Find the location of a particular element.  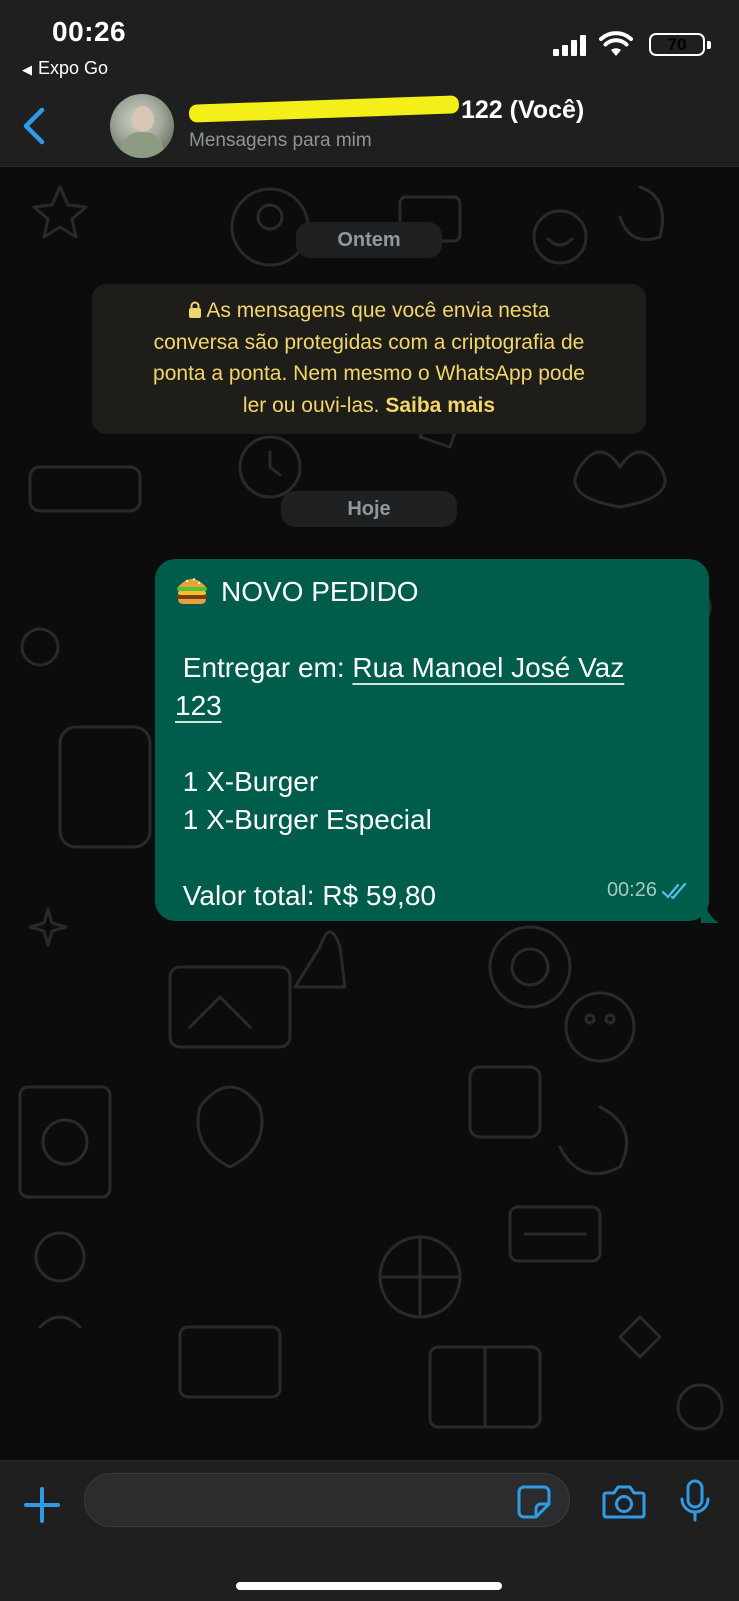

message-meta: 00:26 is located at coordinates (649, 890).